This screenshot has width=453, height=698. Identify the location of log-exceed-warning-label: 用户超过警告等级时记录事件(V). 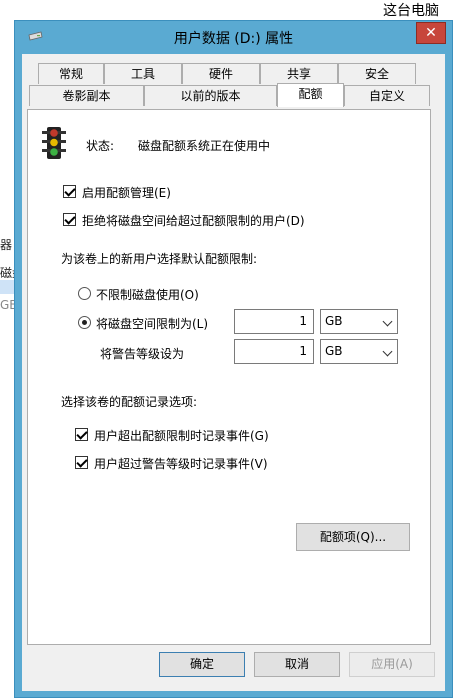
(181, 463).